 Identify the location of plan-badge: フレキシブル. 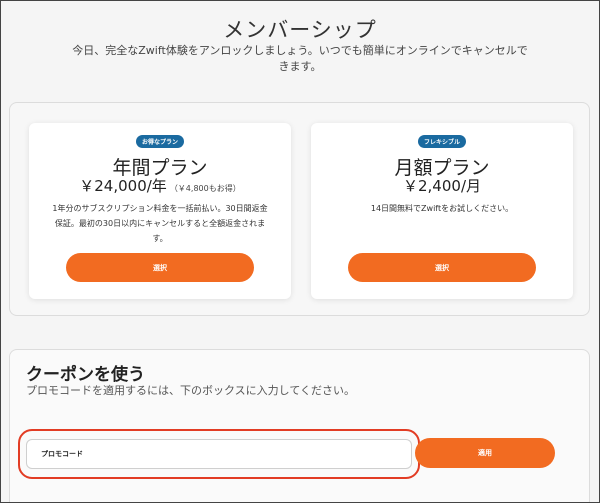
(442, 141).